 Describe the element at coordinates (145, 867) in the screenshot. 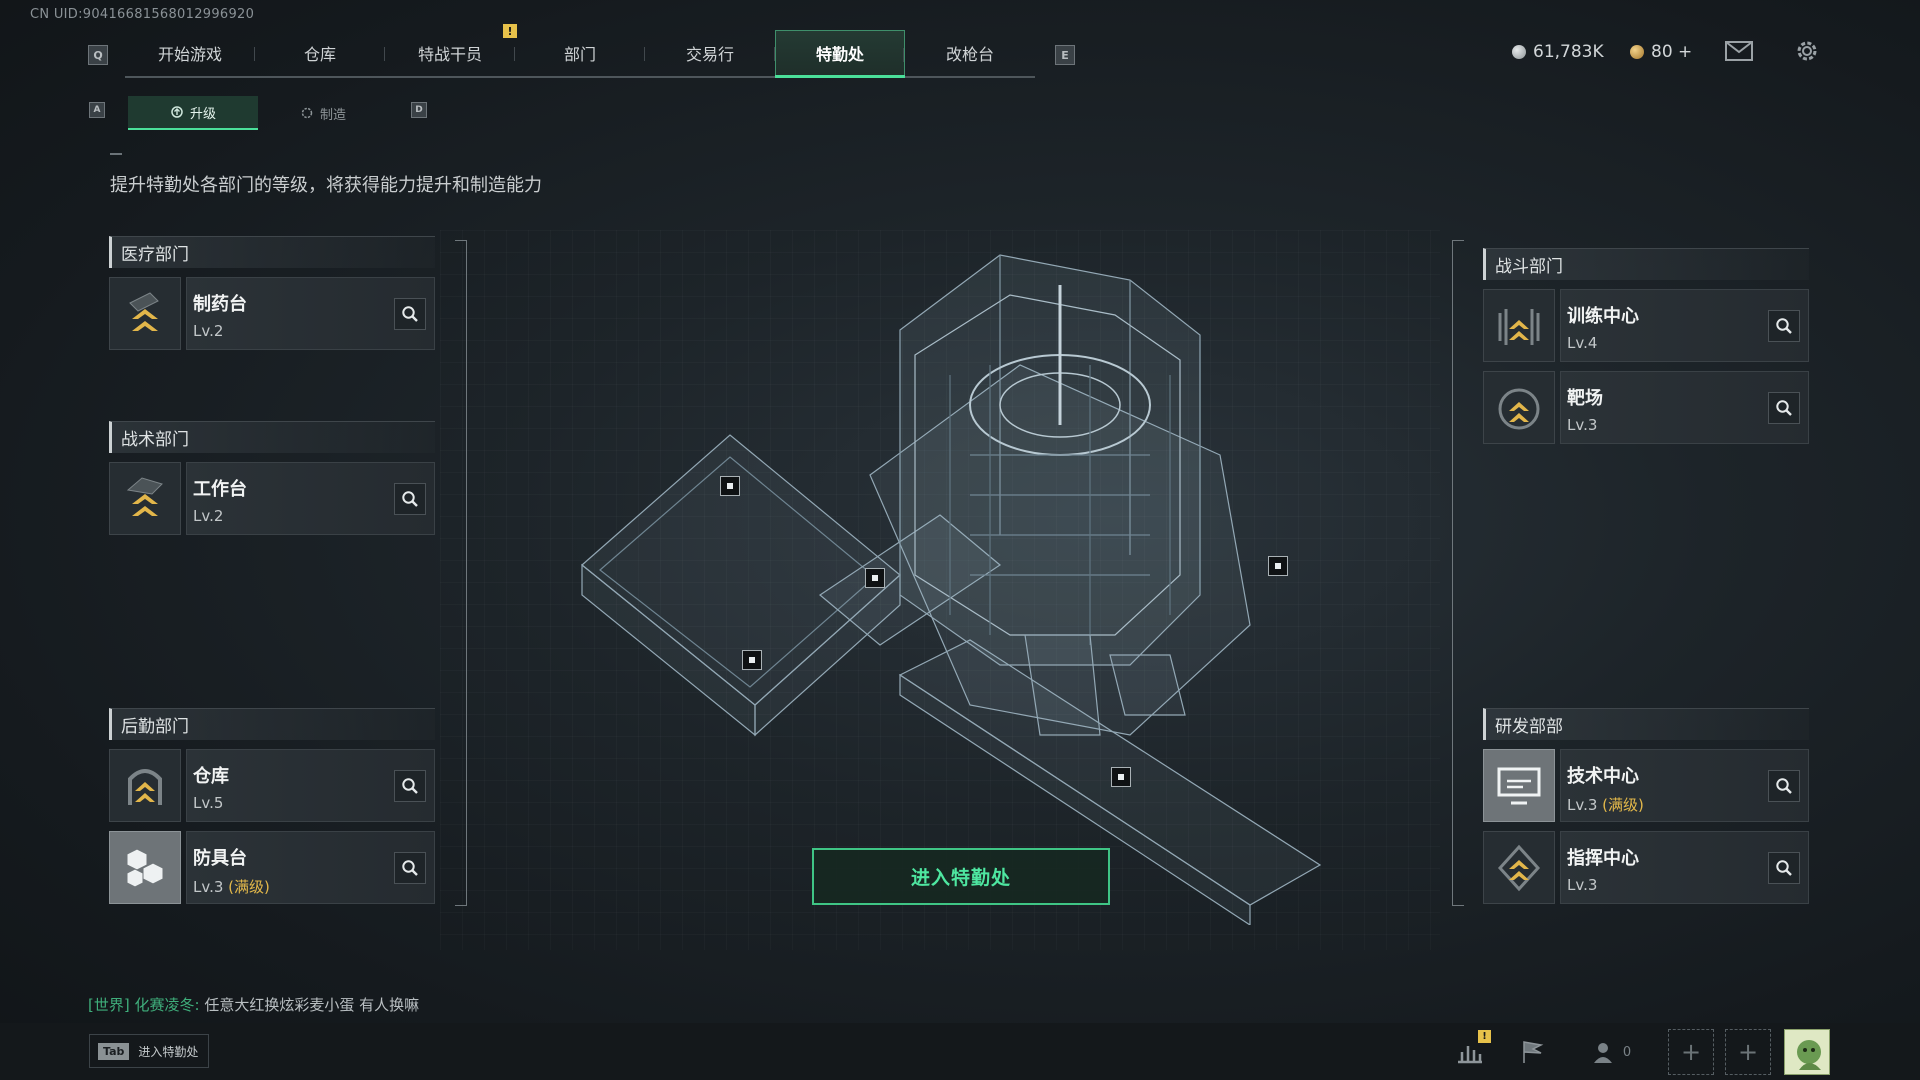

I see `armor-bench-icon` at that location.